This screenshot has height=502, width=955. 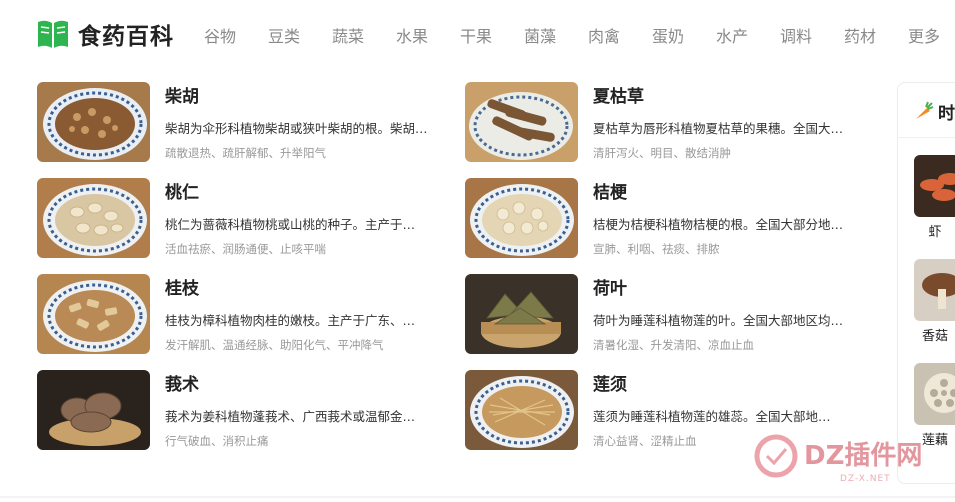 I want to click on seasonal-item-label: 香菇, so click(x=934, y=336).